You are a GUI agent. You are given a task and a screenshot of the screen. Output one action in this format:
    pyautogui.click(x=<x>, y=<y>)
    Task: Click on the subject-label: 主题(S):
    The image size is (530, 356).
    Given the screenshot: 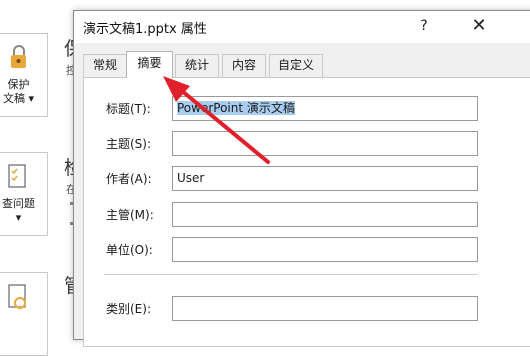 What is the action you would take?
    pyautogui.click(x=129, y=144)
    